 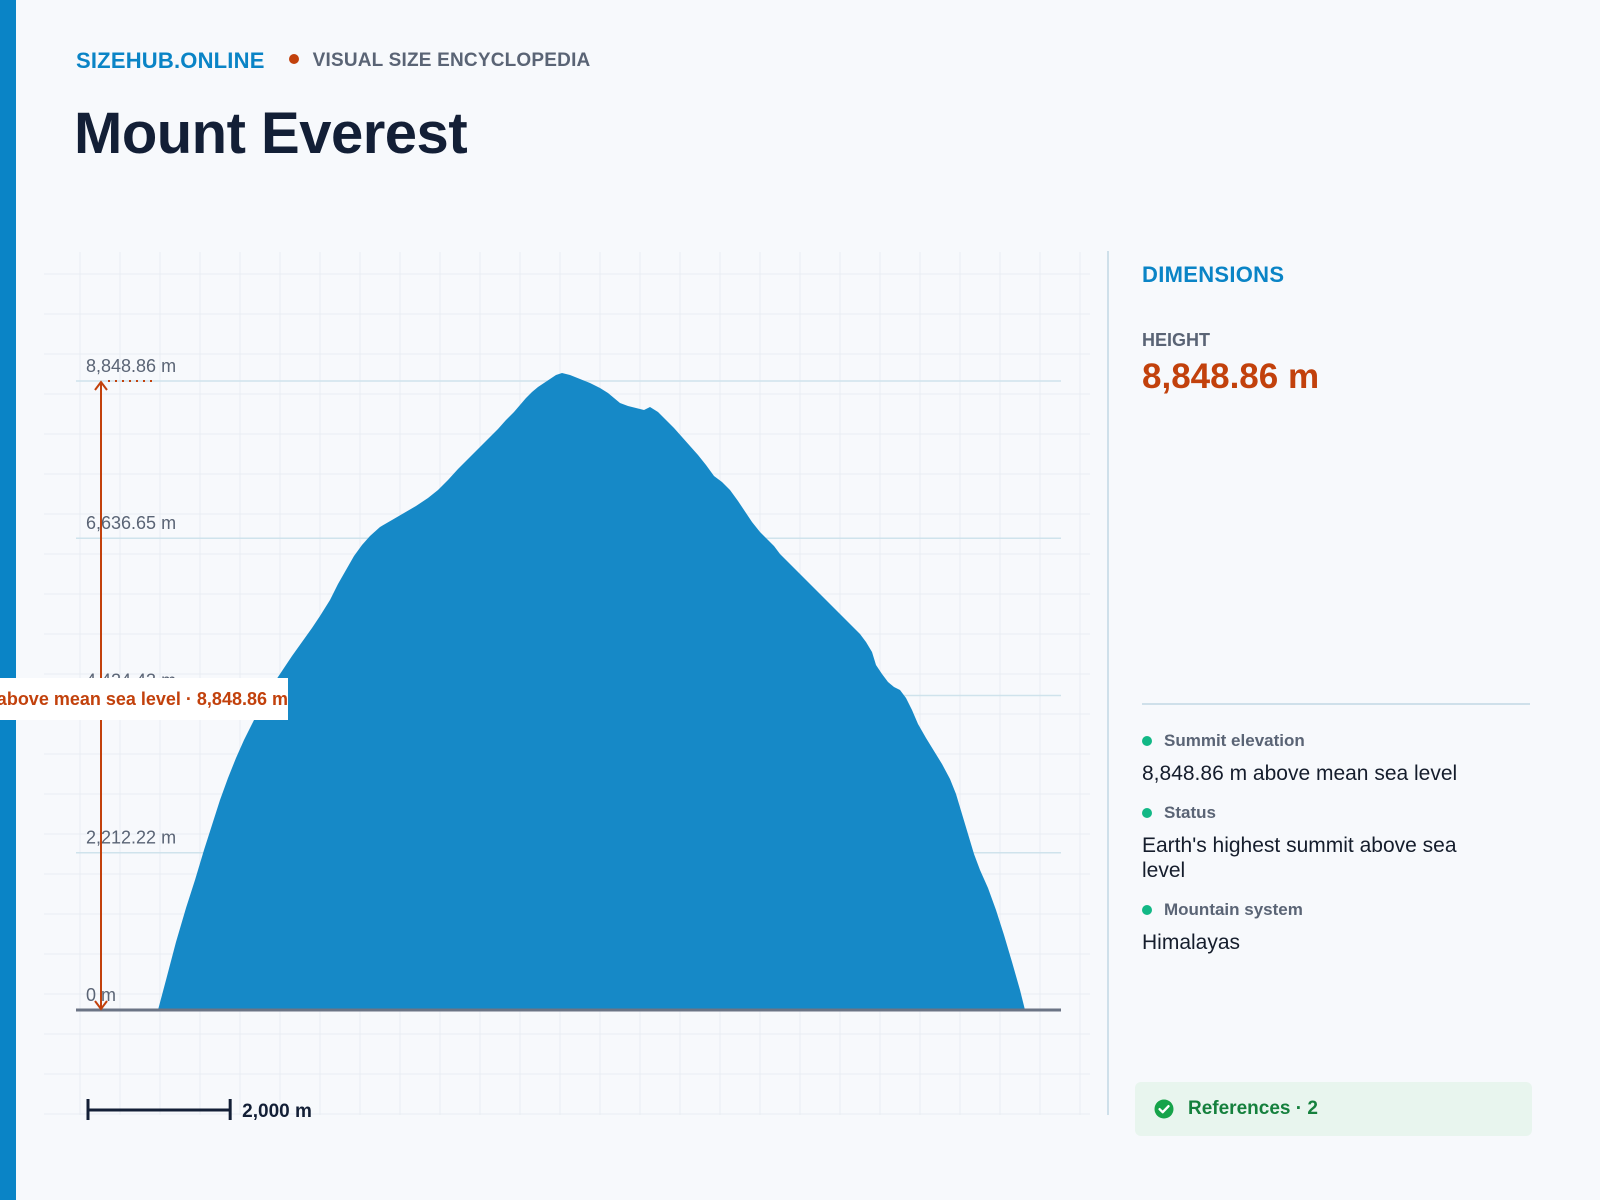 I want to click on dimensions-heading: DIMENSIONS, so click(x=1213, y=274).